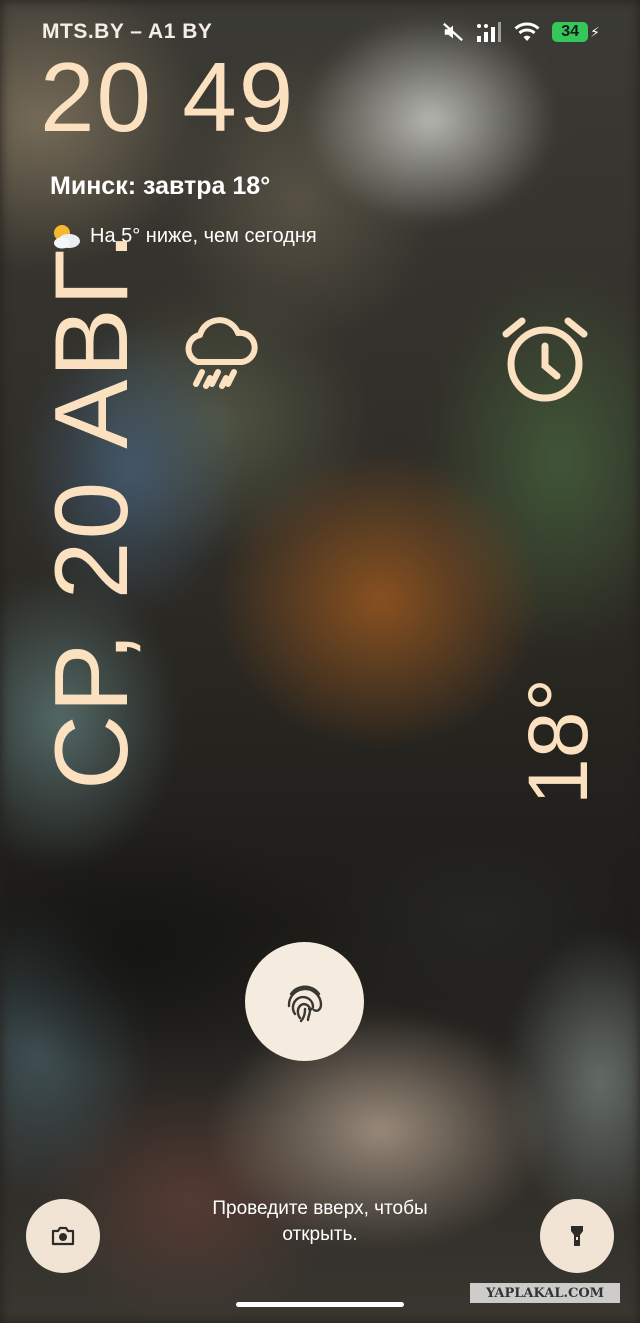 Image resolution: width=640 pixels, height=1323 pixels. I want to click on fingerprint-icon, so click(304, 1003).